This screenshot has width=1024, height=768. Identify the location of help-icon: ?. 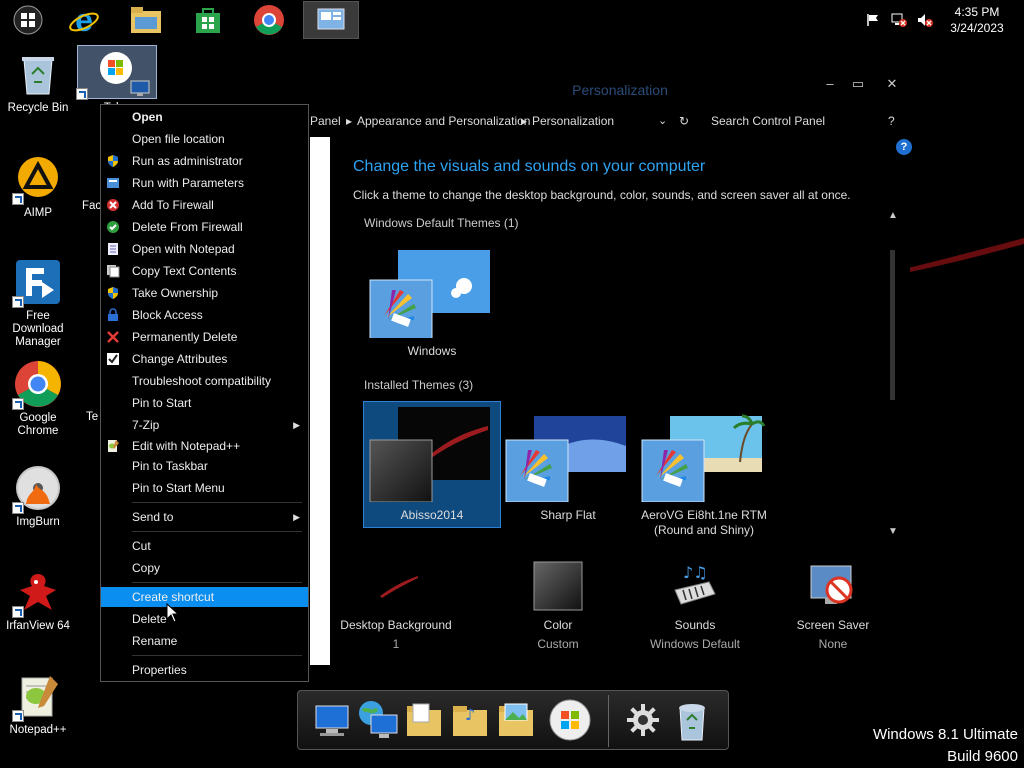
(904, 147).